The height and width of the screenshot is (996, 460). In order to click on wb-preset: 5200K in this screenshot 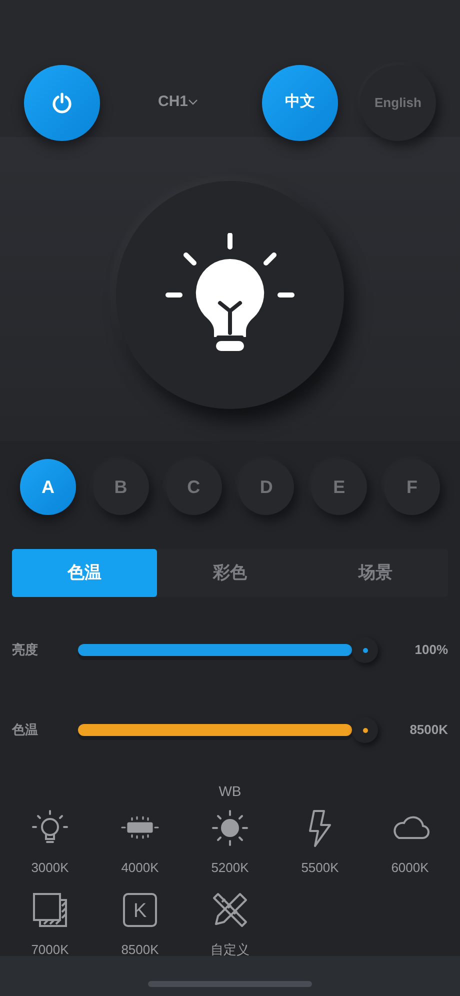, I will do `click(230, 843)`.